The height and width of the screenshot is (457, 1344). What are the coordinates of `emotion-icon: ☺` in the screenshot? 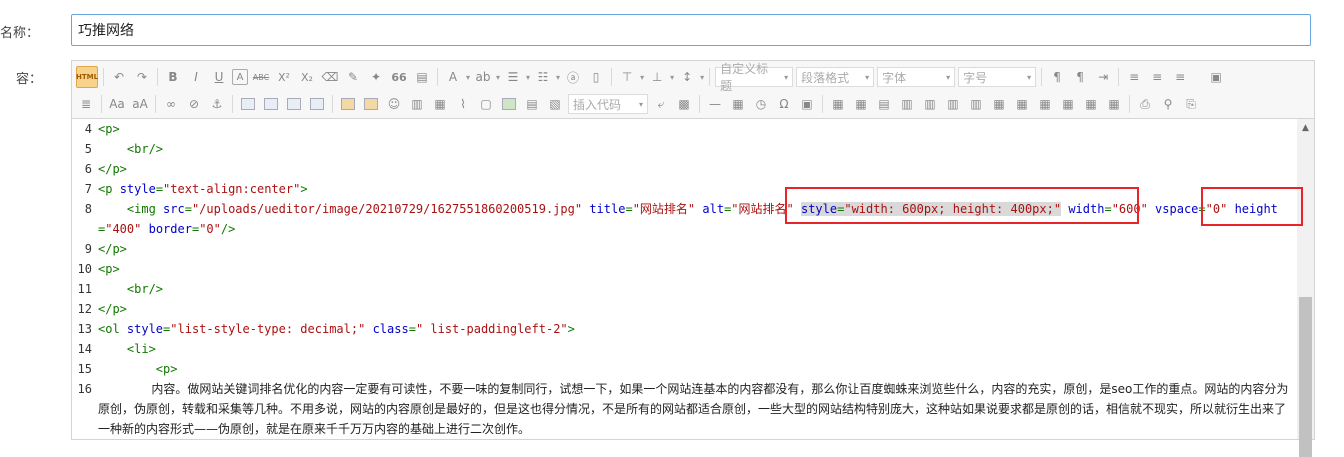 It's located at (394, 104).